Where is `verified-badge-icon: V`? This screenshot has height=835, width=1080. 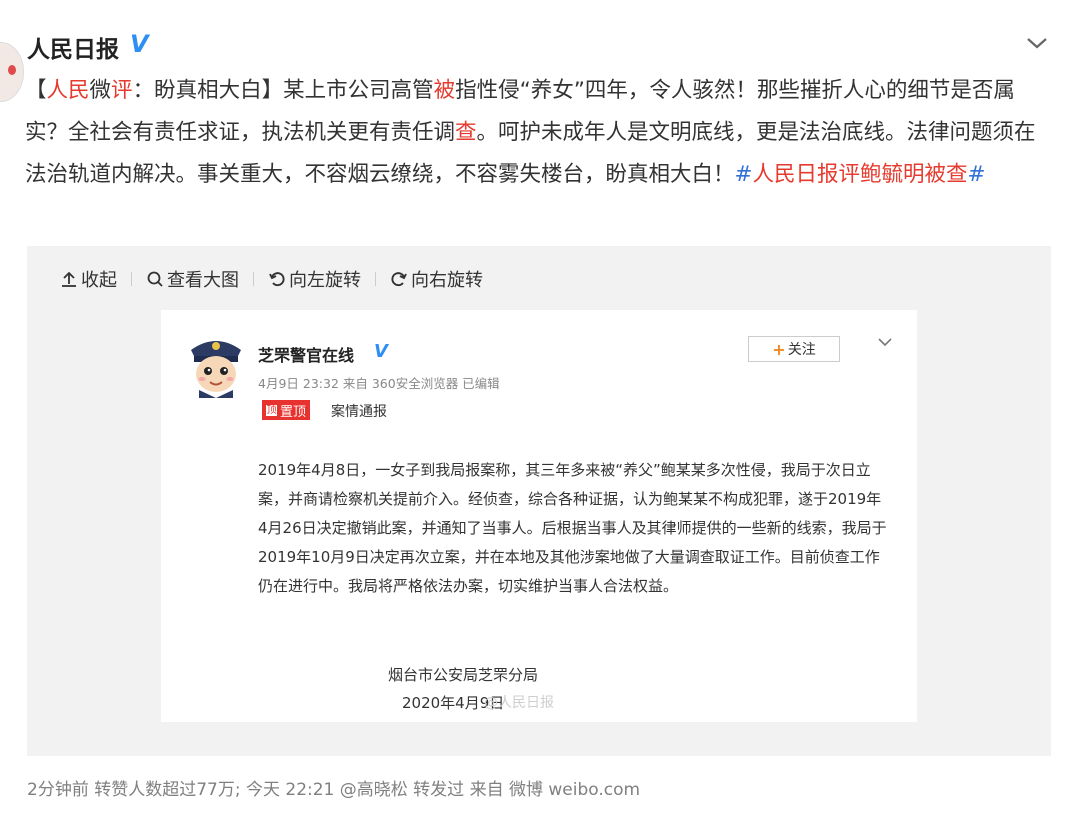 verified-badge-icon: V is located at coordinates (139, 44).